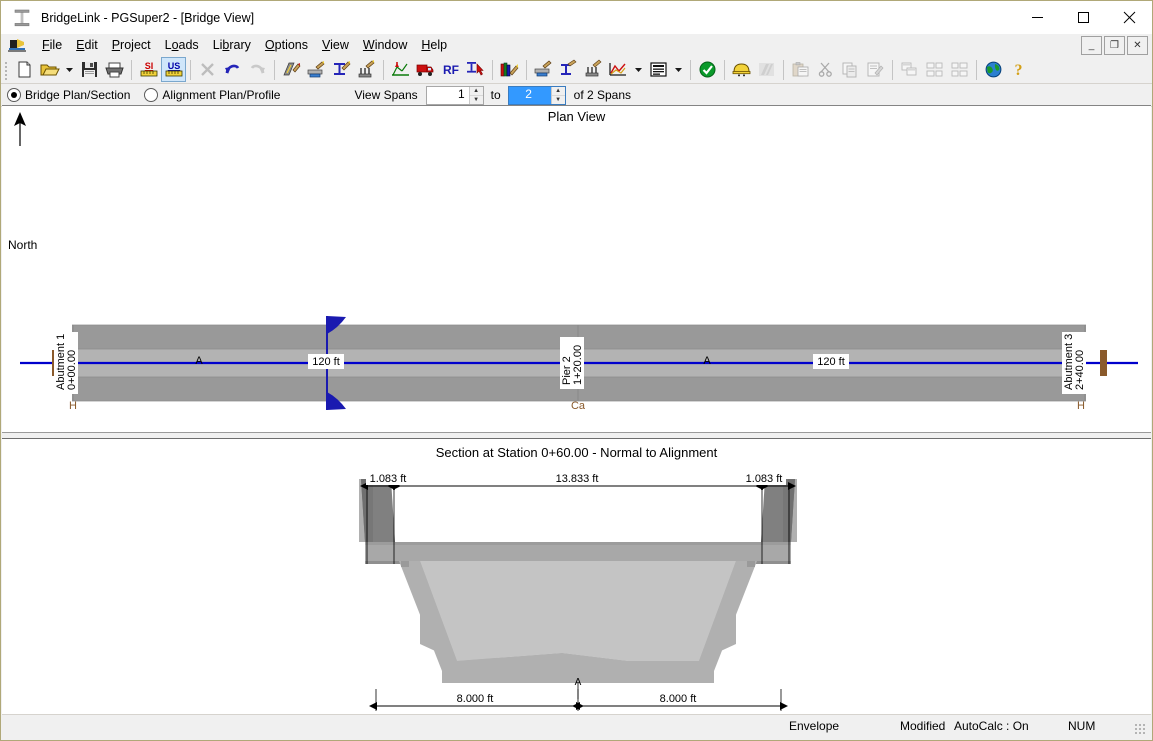 The image size is (1153, 741). I want to click on design-check-icon, so click(707, 69).